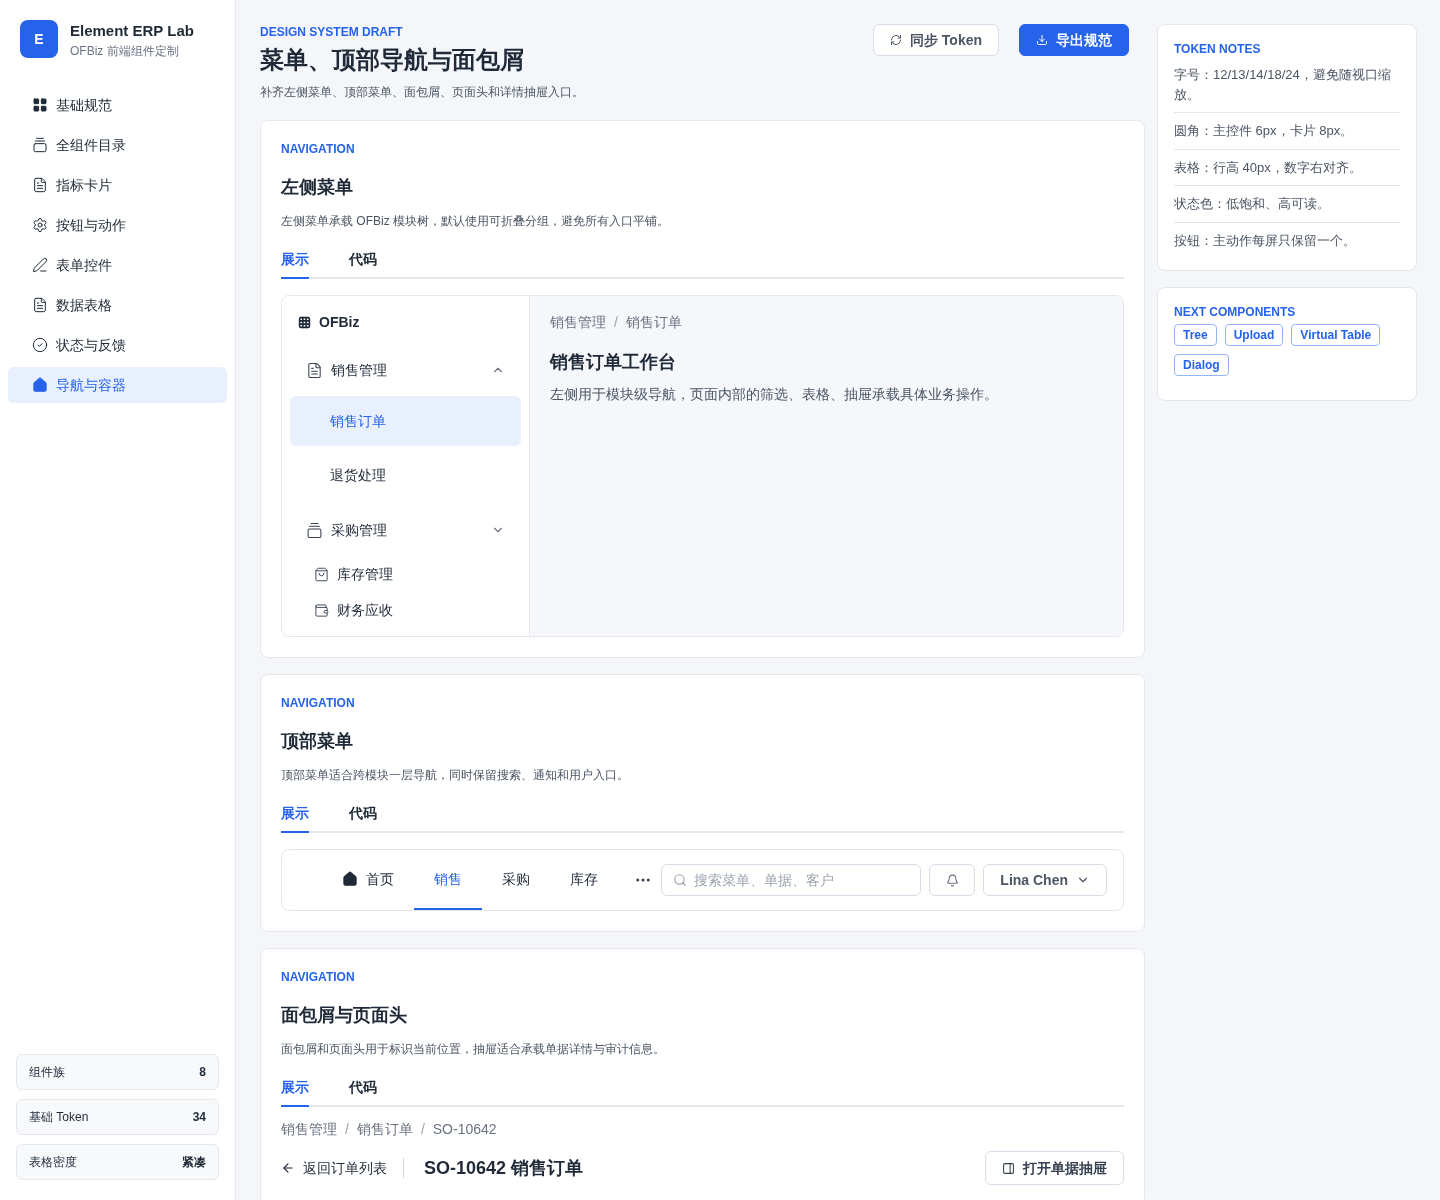 This screenshot has height=1200, width=1440. I want to click on stat-value: 34, so click(199, 1117).